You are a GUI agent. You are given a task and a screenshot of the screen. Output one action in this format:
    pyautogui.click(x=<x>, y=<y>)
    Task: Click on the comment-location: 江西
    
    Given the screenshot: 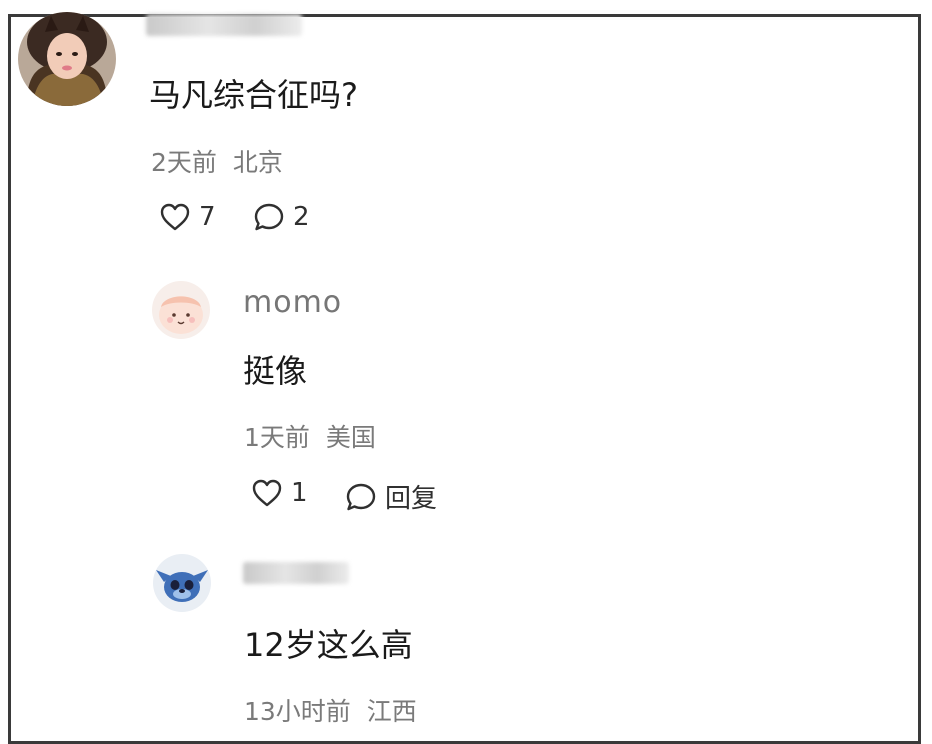 What is the action you would take?
    pyautogui.click(x=391, y=711)
    